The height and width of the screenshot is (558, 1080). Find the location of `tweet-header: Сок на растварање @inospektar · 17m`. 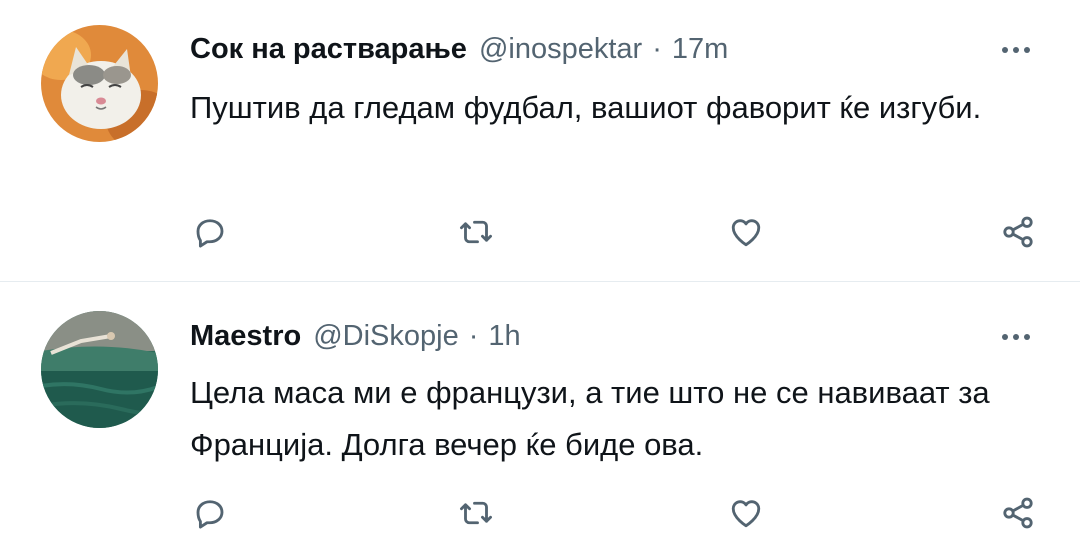

tweet-header: Сок на растварање @inospektar · 17m is located at coordinates (459, 49).